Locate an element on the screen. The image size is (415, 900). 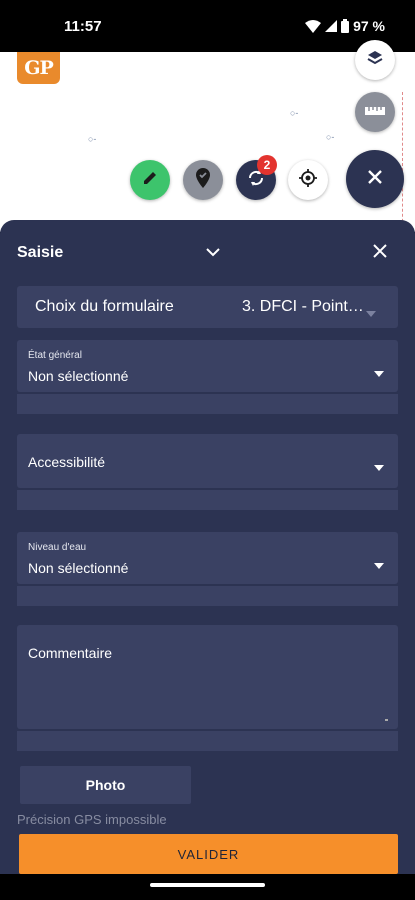
status-bar: 11:57 97 % is located at coordinates (207, 26).